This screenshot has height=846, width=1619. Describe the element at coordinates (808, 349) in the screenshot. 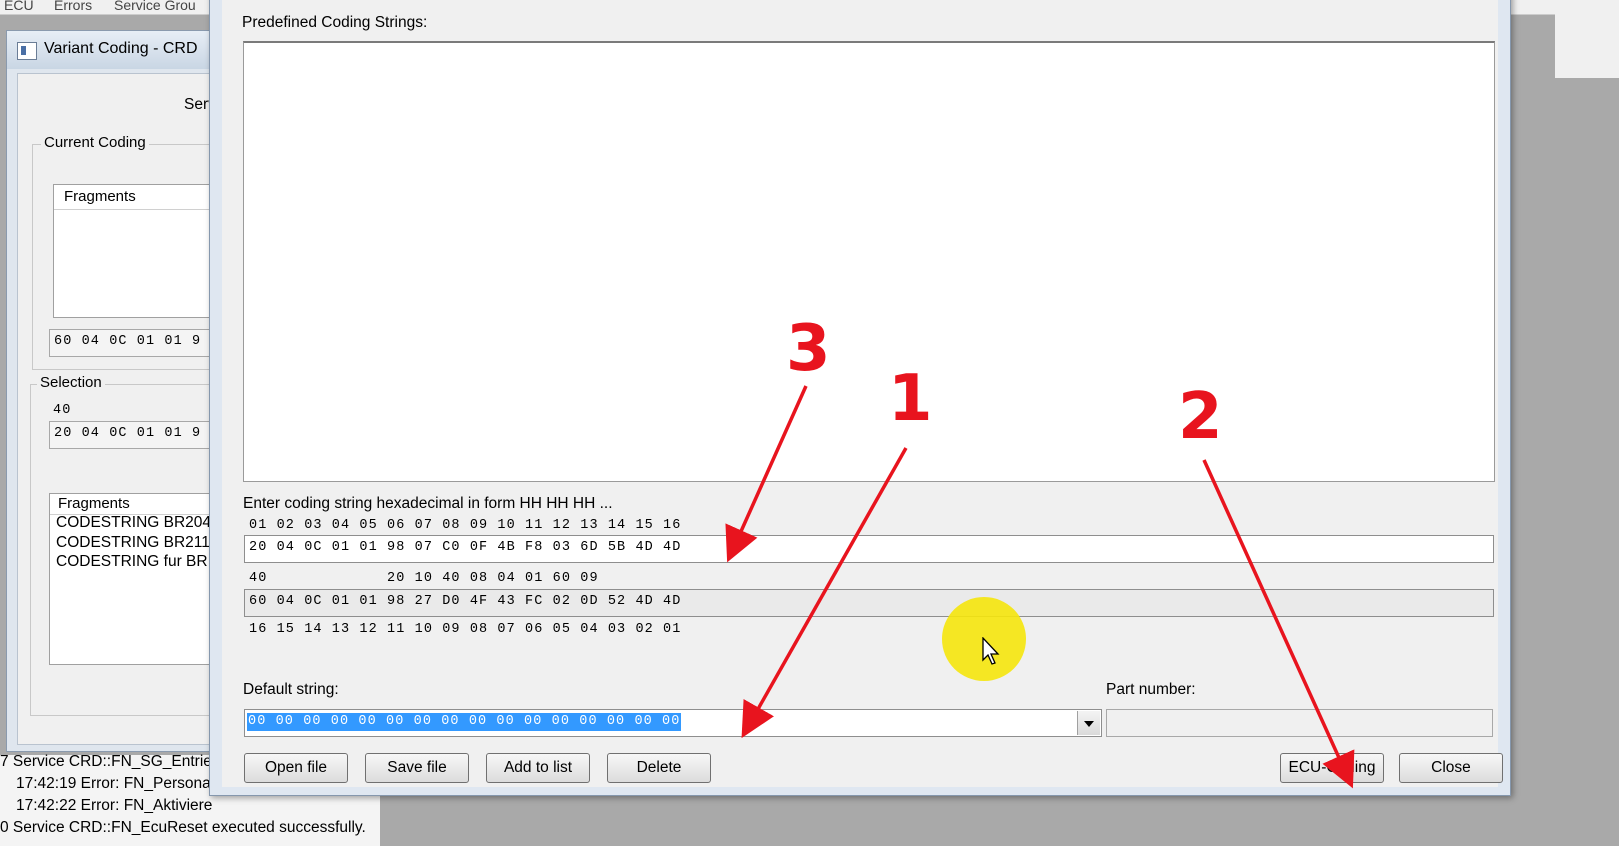

I see `annotation-number-3: 3` at that location.